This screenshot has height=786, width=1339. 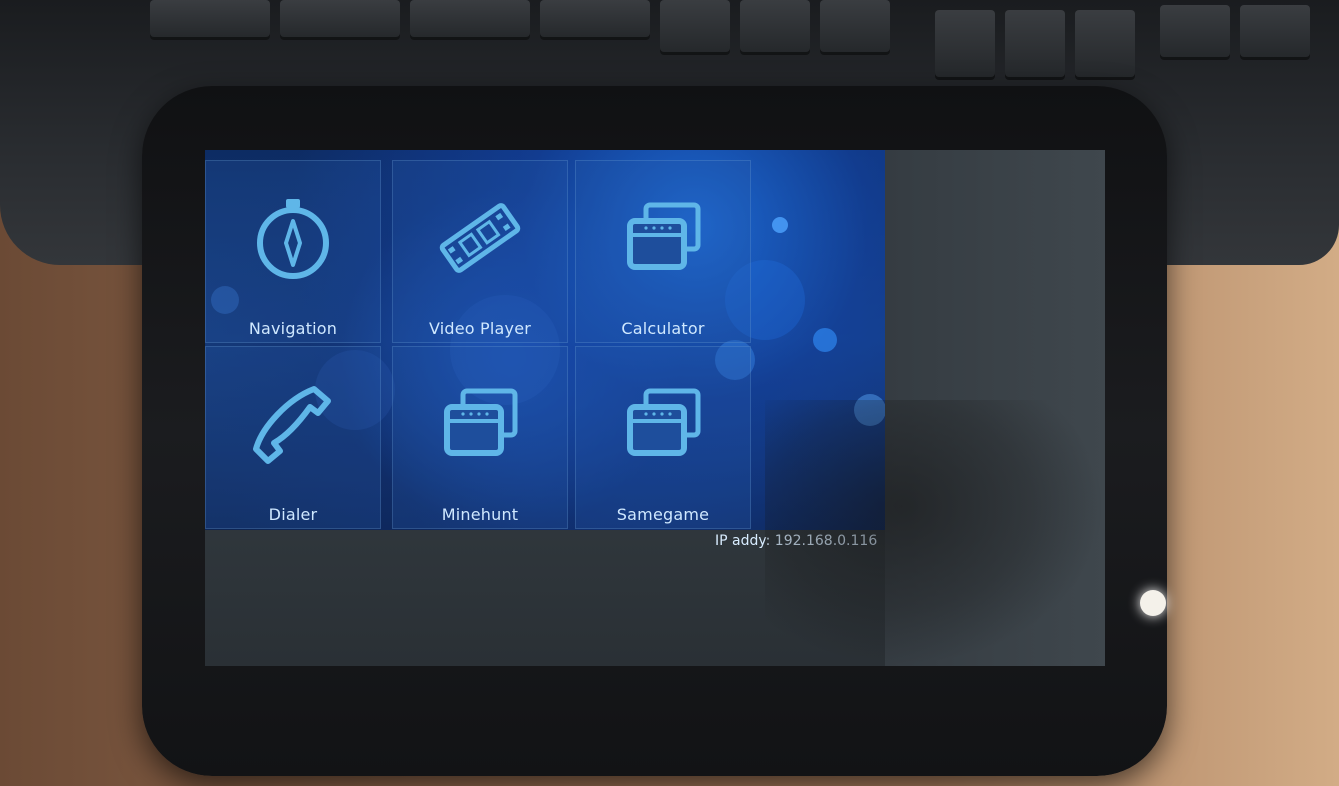 I want to click on app-label: Dialer, so click(x=293, y=514).